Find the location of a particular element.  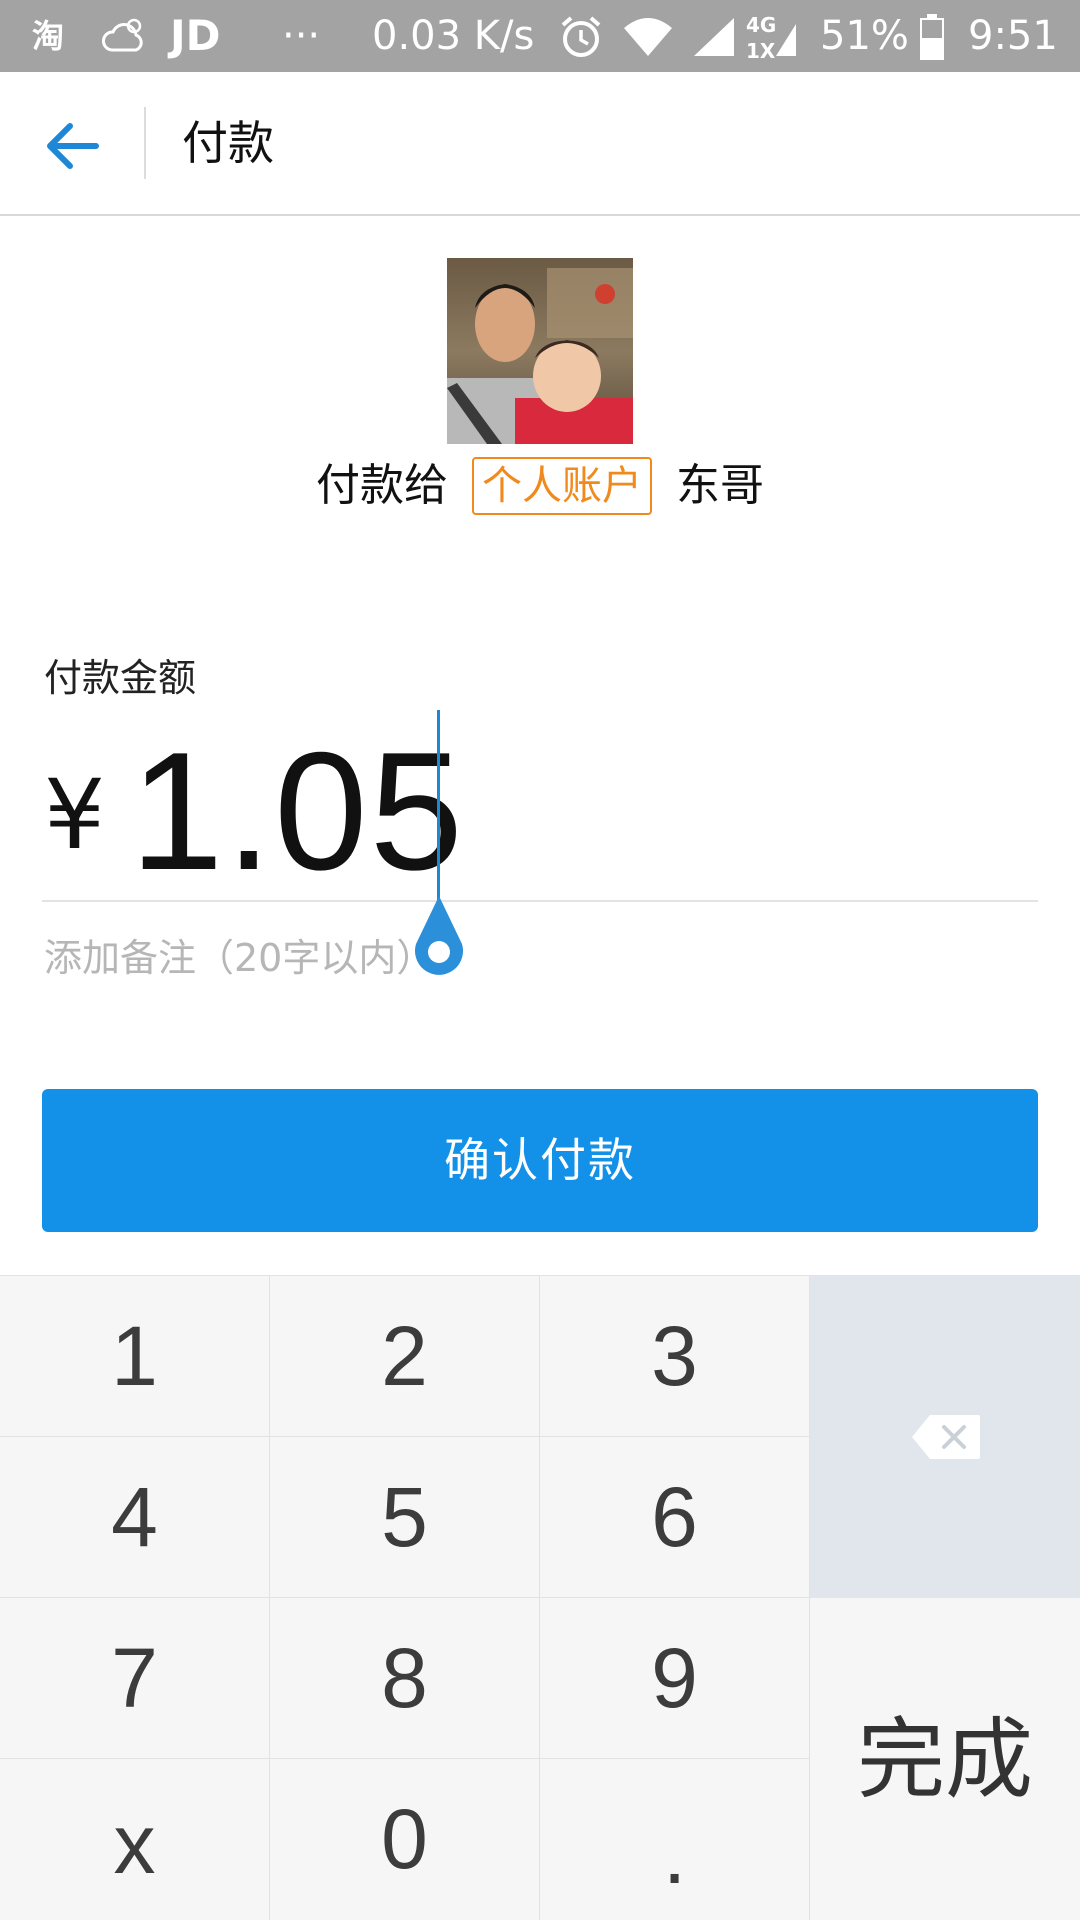

network-speed: 0.03 K/s is located at coordinates (453, 36).